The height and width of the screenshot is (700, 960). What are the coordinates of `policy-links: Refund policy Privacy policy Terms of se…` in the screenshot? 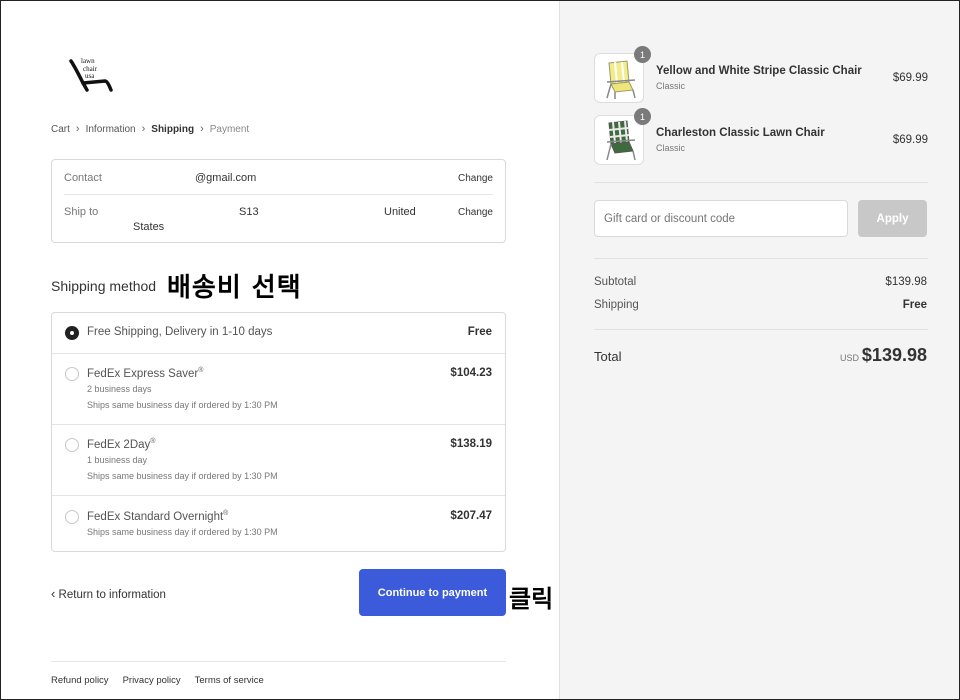 It's located at (157, 680).